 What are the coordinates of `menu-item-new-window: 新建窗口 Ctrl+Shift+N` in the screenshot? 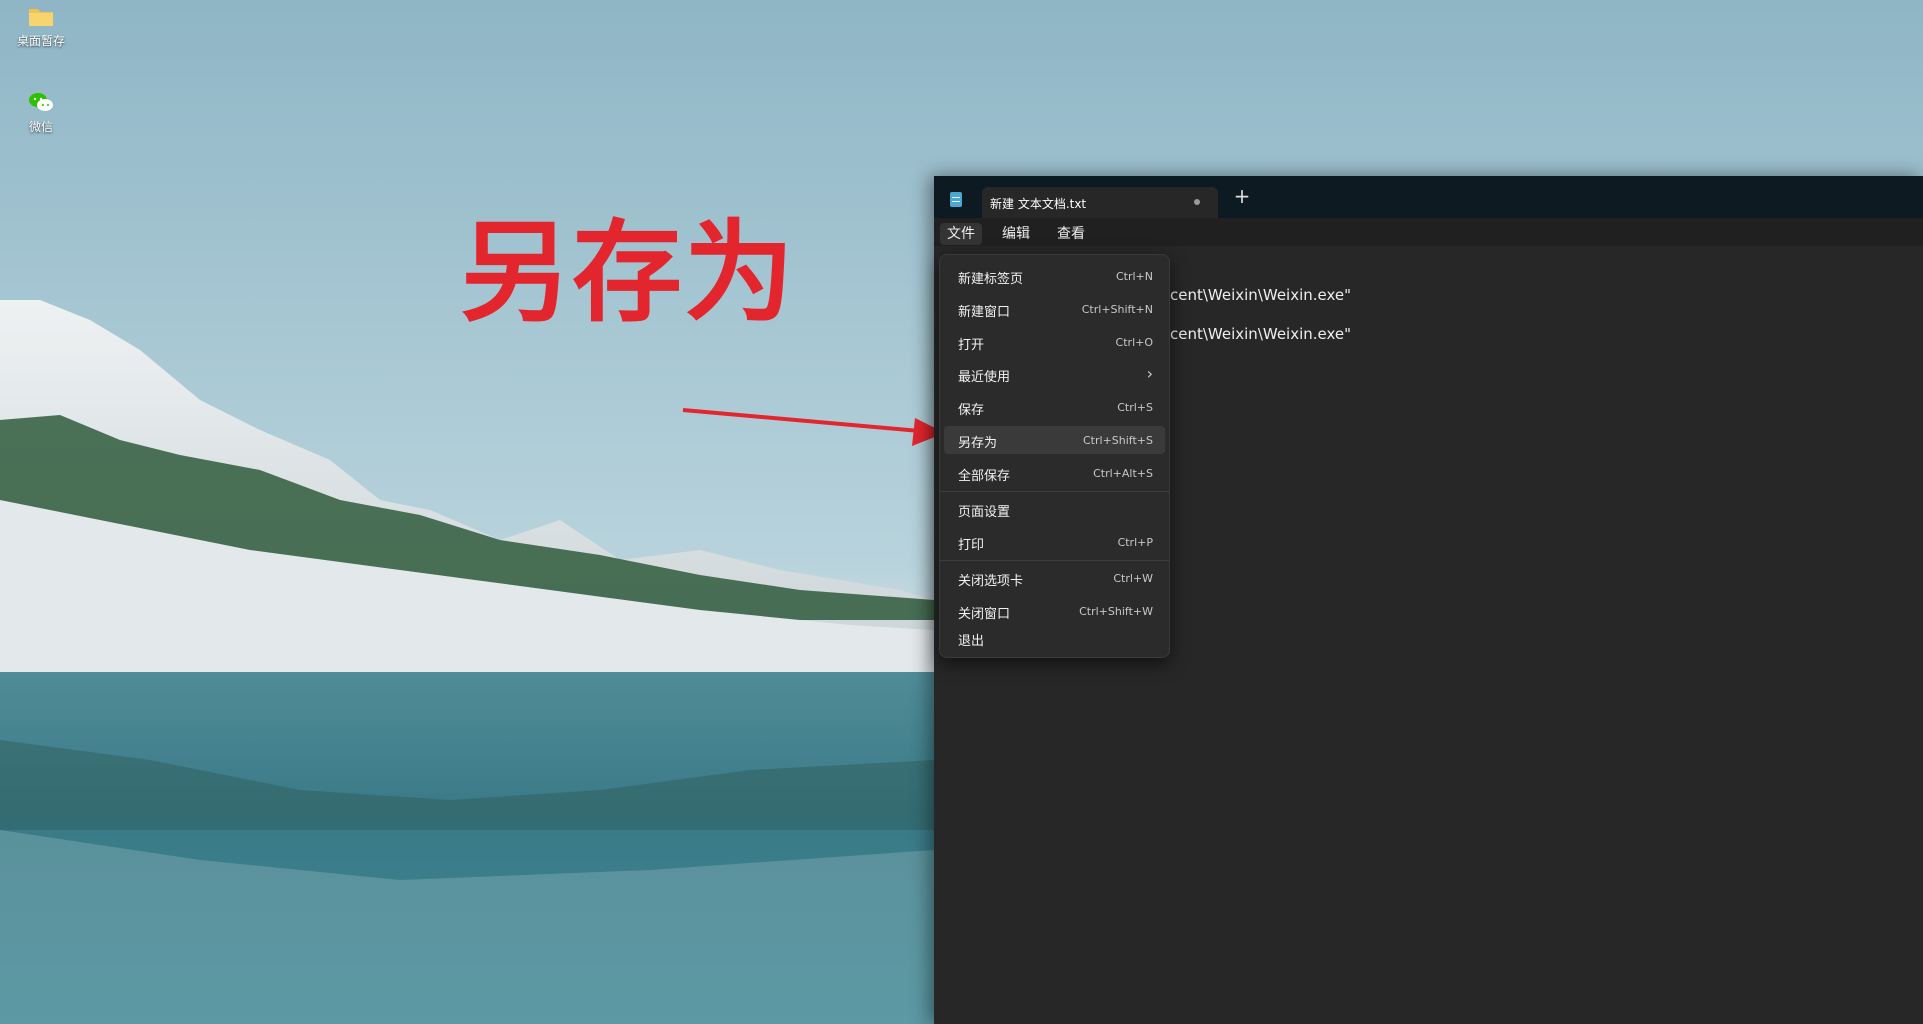 It's located at (1054, 309).